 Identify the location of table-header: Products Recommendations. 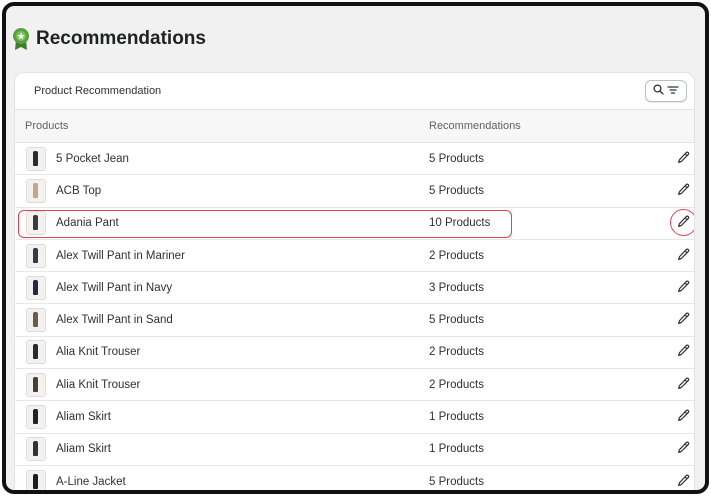
(354, 126).